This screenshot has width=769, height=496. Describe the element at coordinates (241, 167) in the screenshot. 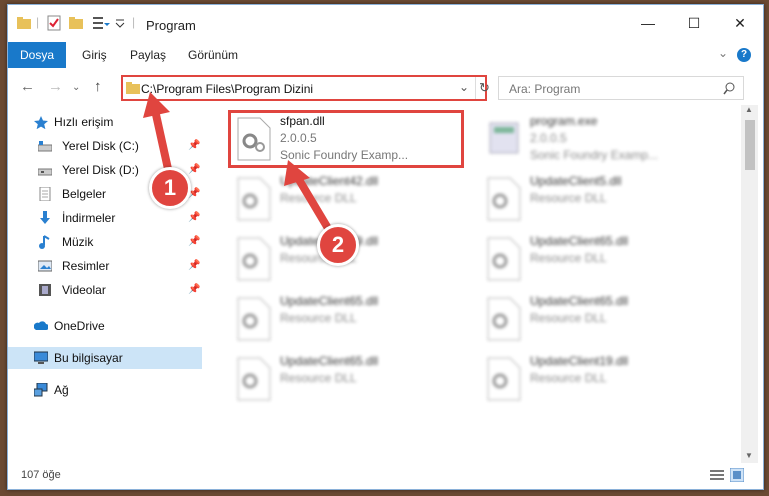

I see `annotation-arrows` at that location.